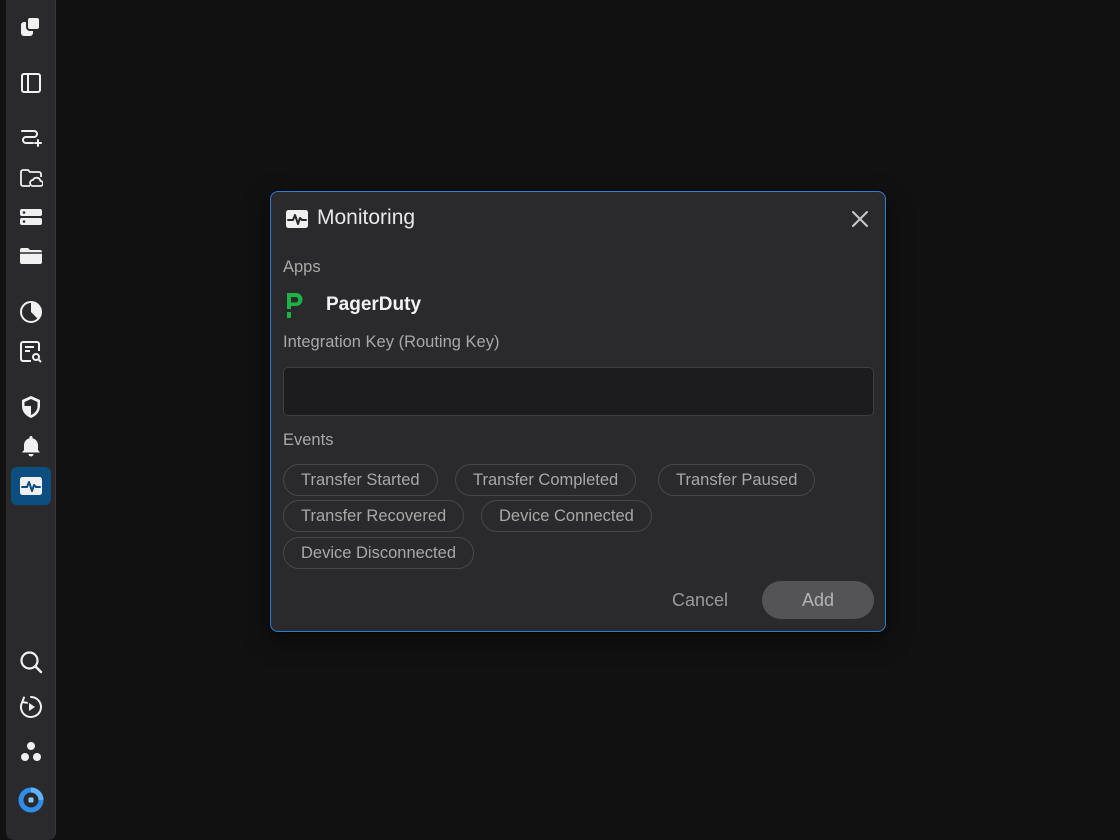  What do you see at coordinates (700, 600) in the screenshot?
I see `cancel-button: Cancel` at bounding box center [700, 600].